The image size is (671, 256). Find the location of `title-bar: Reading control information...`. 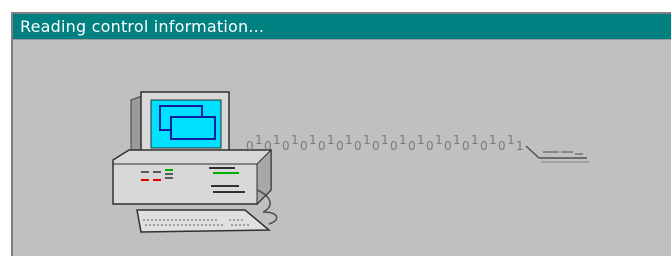

title-bar: Reading control information... is located at coordinates (342, 27).